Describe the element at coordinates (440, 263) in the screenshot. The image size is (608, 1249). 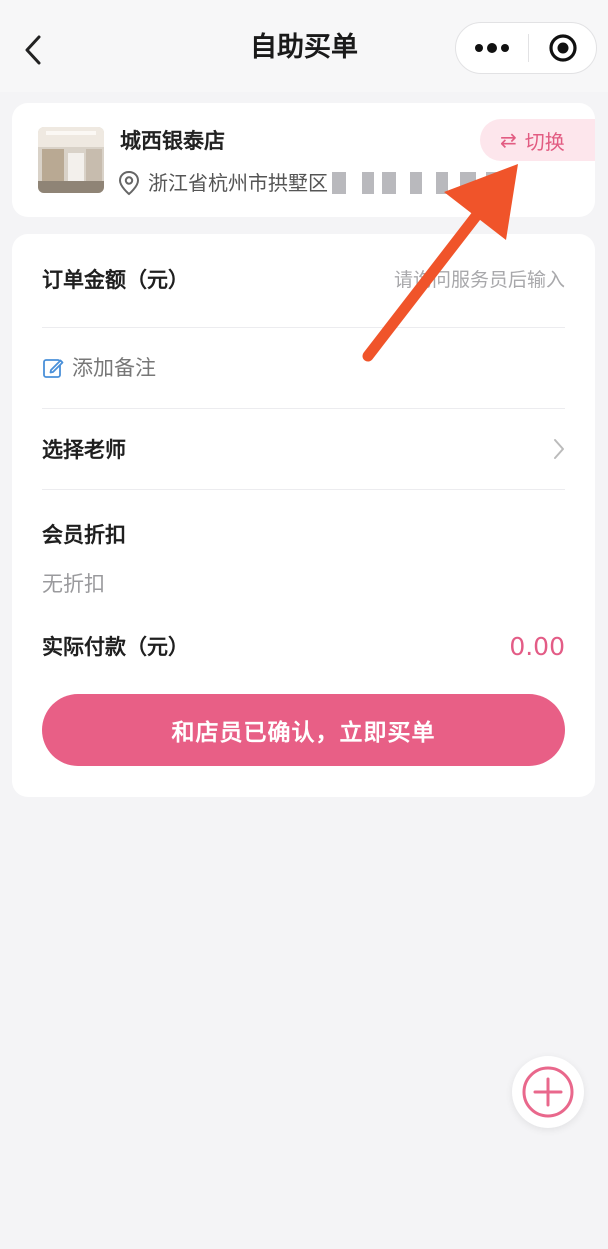
I see `annotation-arrow-icon` at that location.